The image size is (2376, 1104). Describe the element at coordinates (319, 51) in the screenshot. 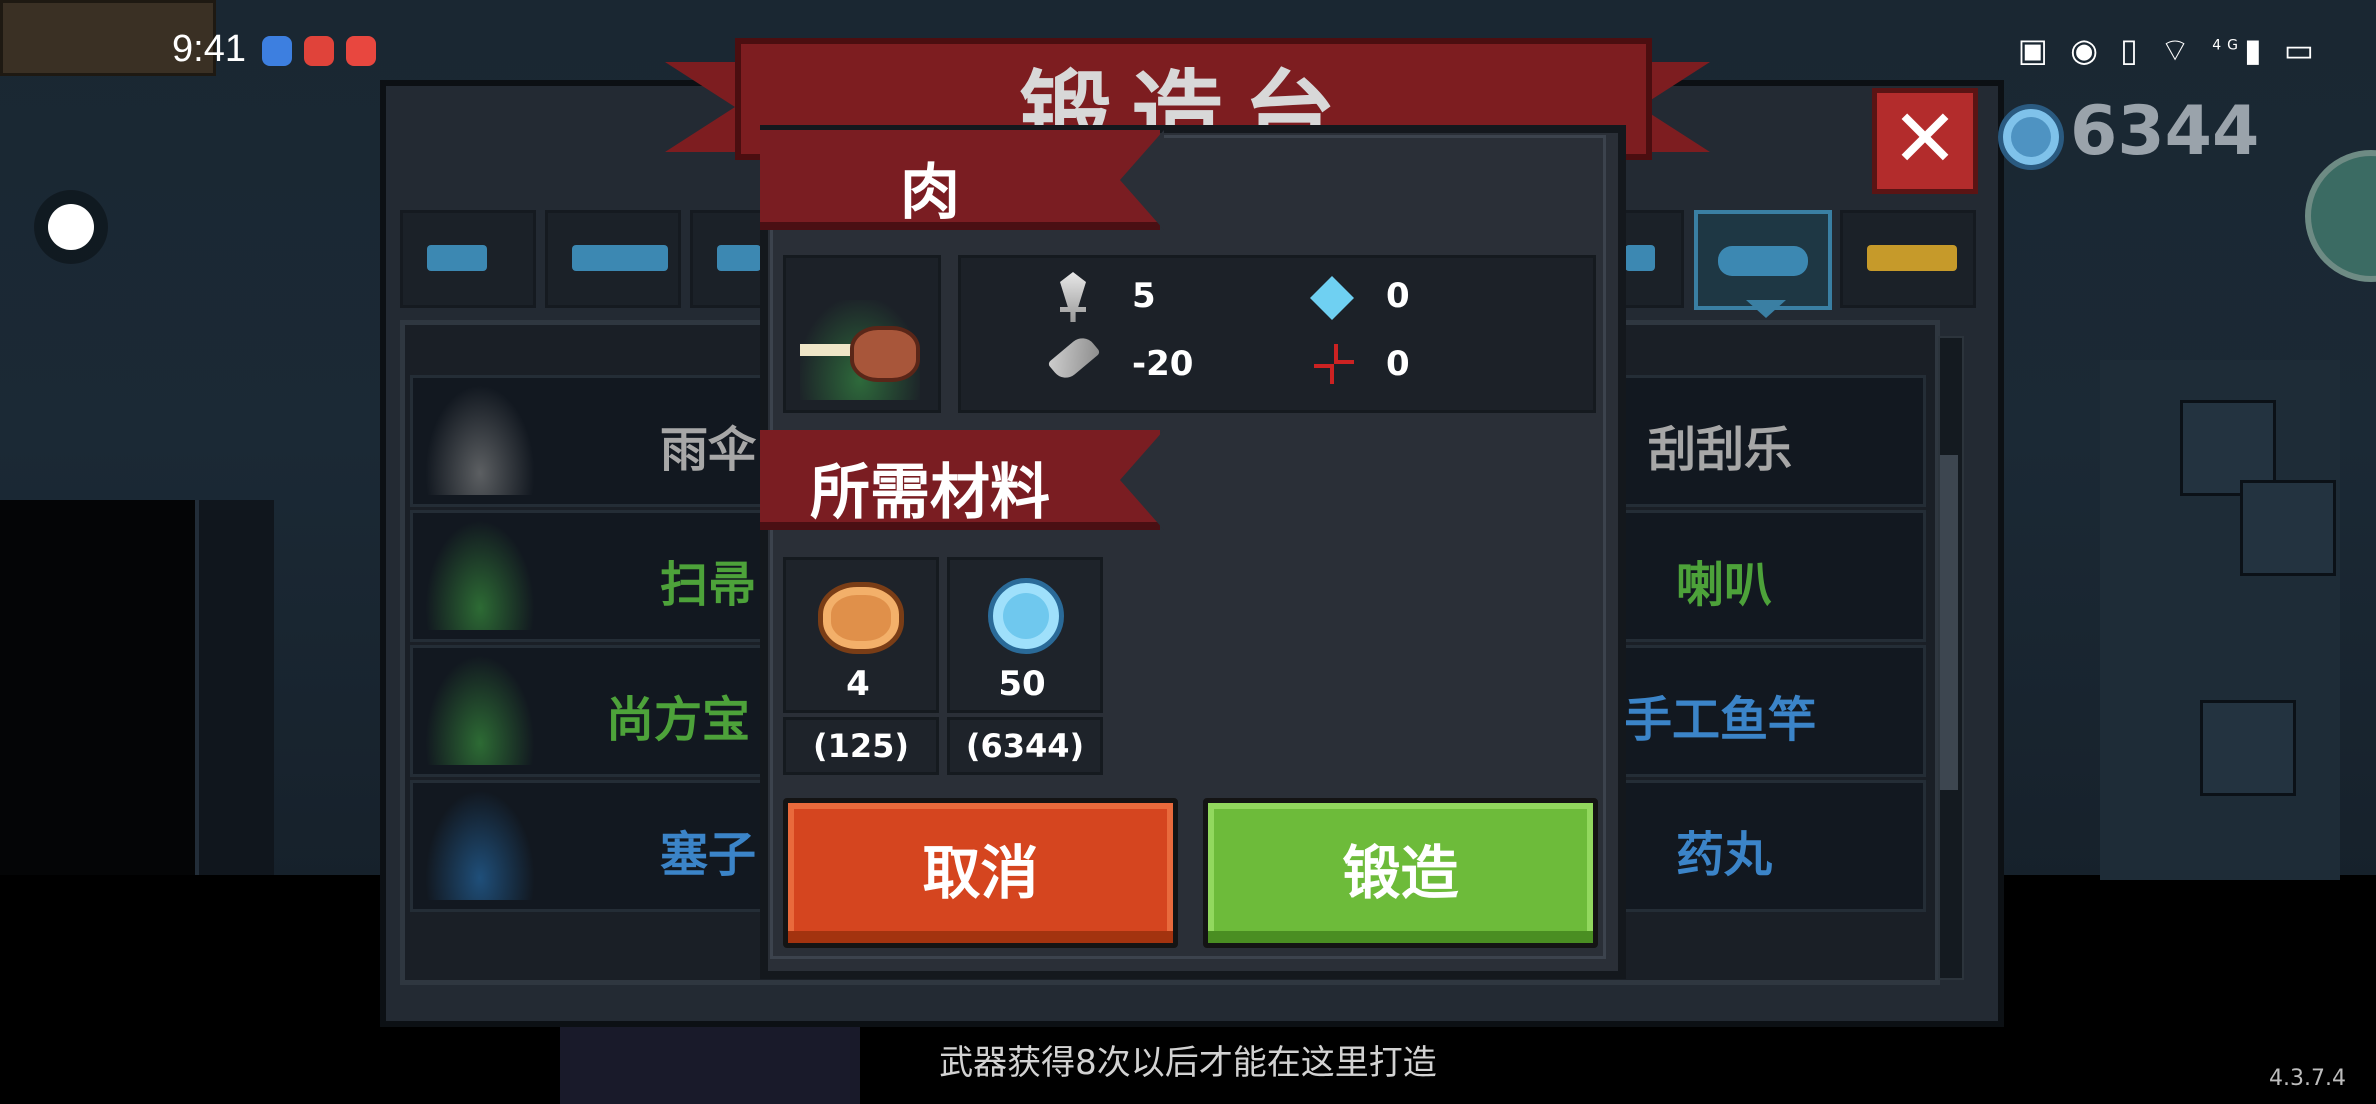

I see `health-app-icon` at that location.